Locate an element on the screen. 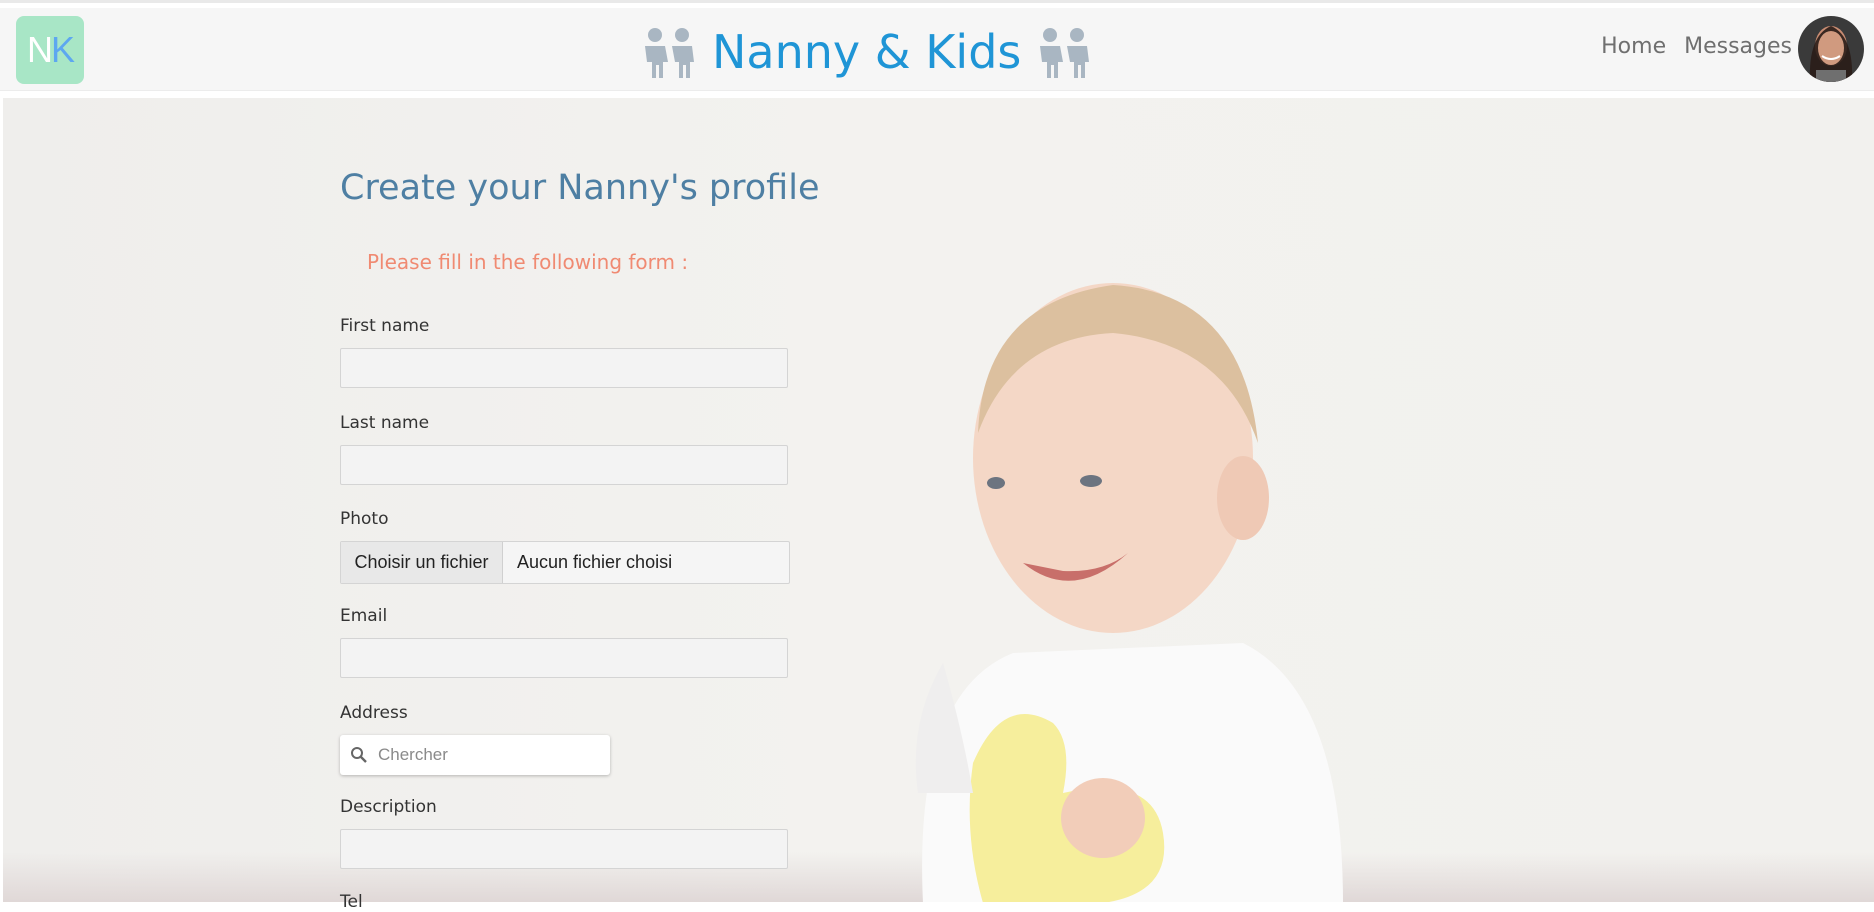  app-logo: NK is located at coordinates (50, 50).